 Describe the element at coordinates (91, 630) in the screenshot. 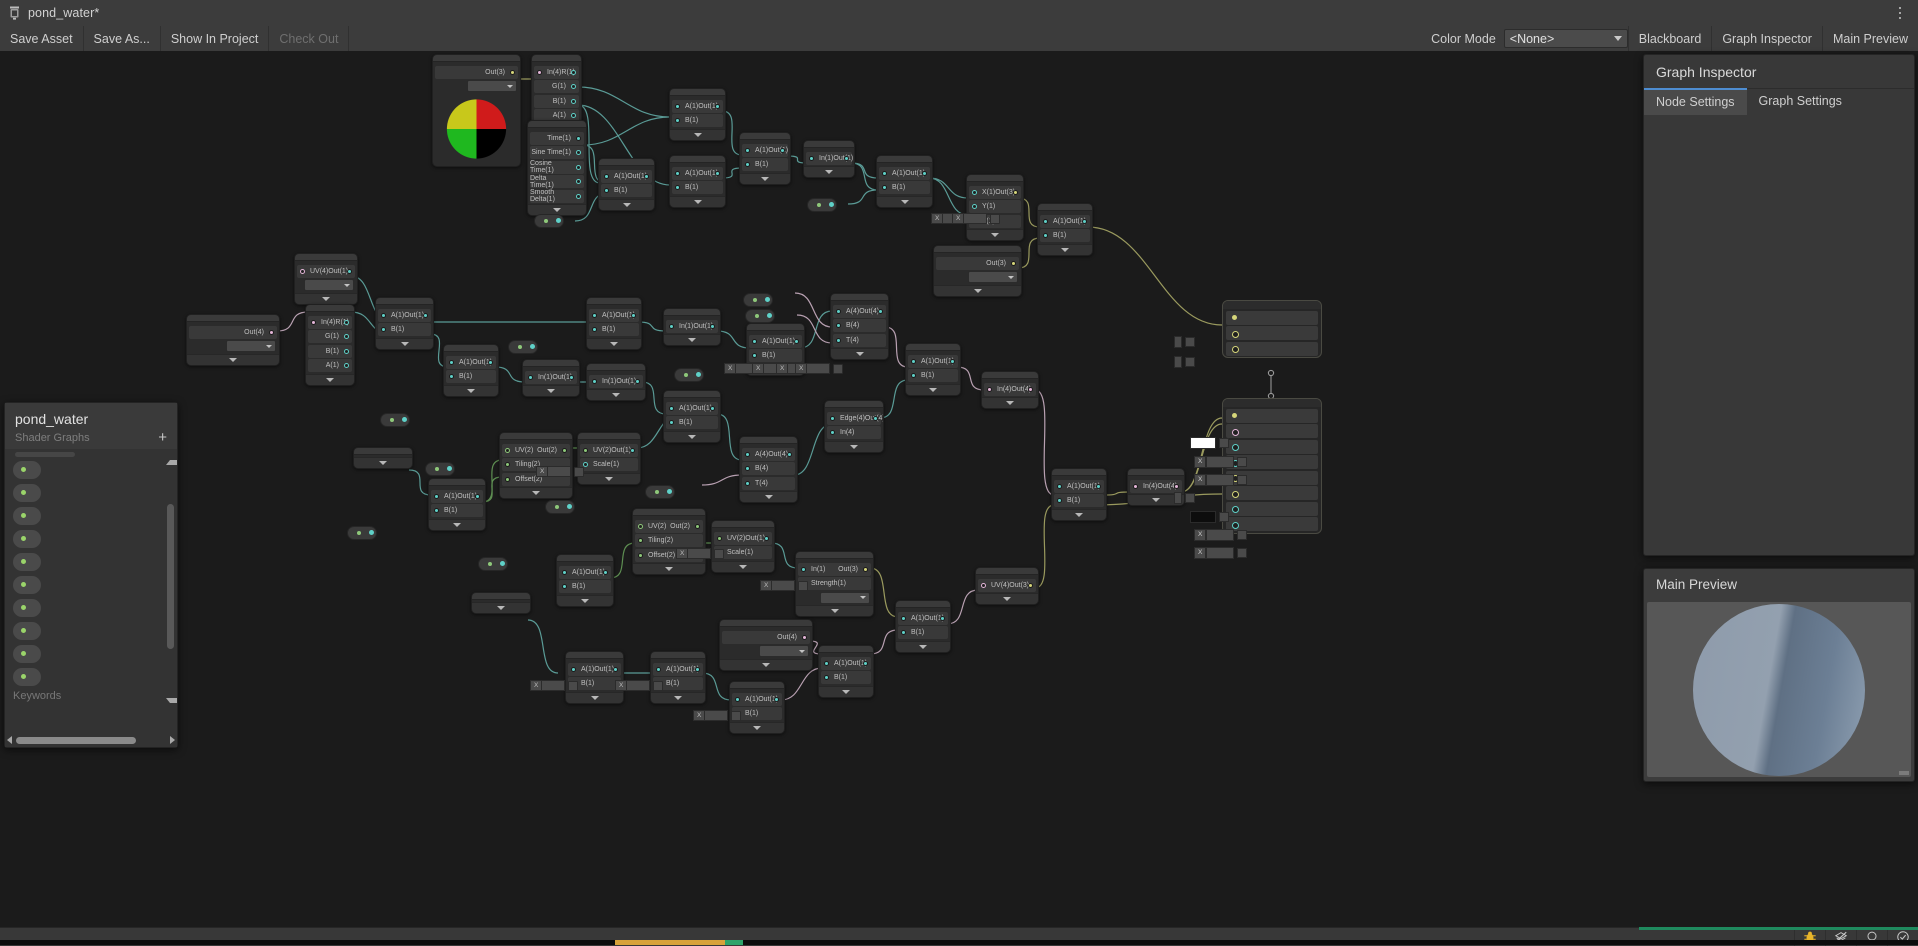

I see `blackboard-property-foamScale` at that location.